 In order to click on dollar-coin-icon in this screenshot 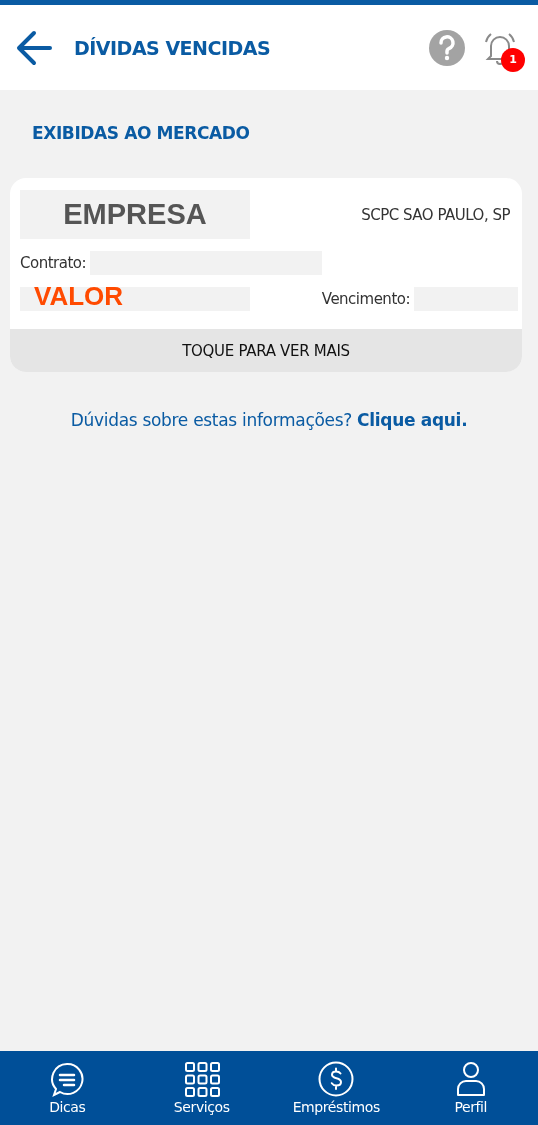, I will do `click(336, 1079)`.